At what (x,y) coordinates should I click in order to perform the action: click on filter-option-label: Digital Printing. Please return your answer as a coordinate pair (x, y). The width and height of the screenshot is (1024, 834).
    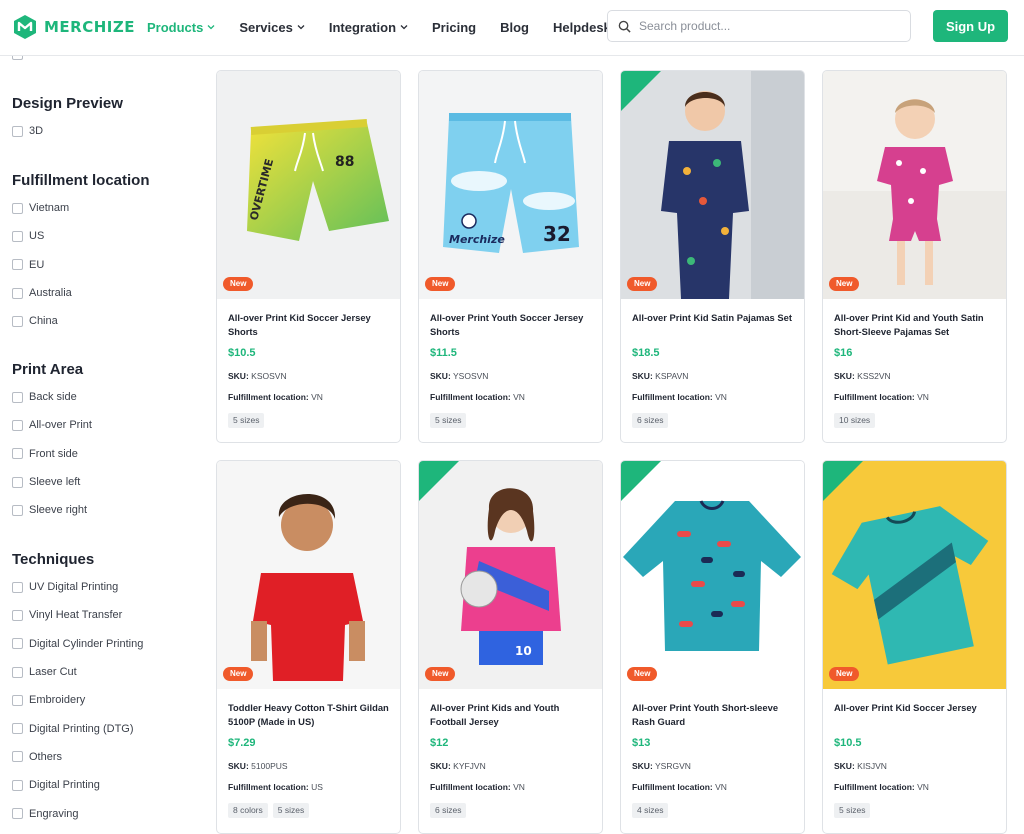
    Looking at the image, I should click on (64, 785).